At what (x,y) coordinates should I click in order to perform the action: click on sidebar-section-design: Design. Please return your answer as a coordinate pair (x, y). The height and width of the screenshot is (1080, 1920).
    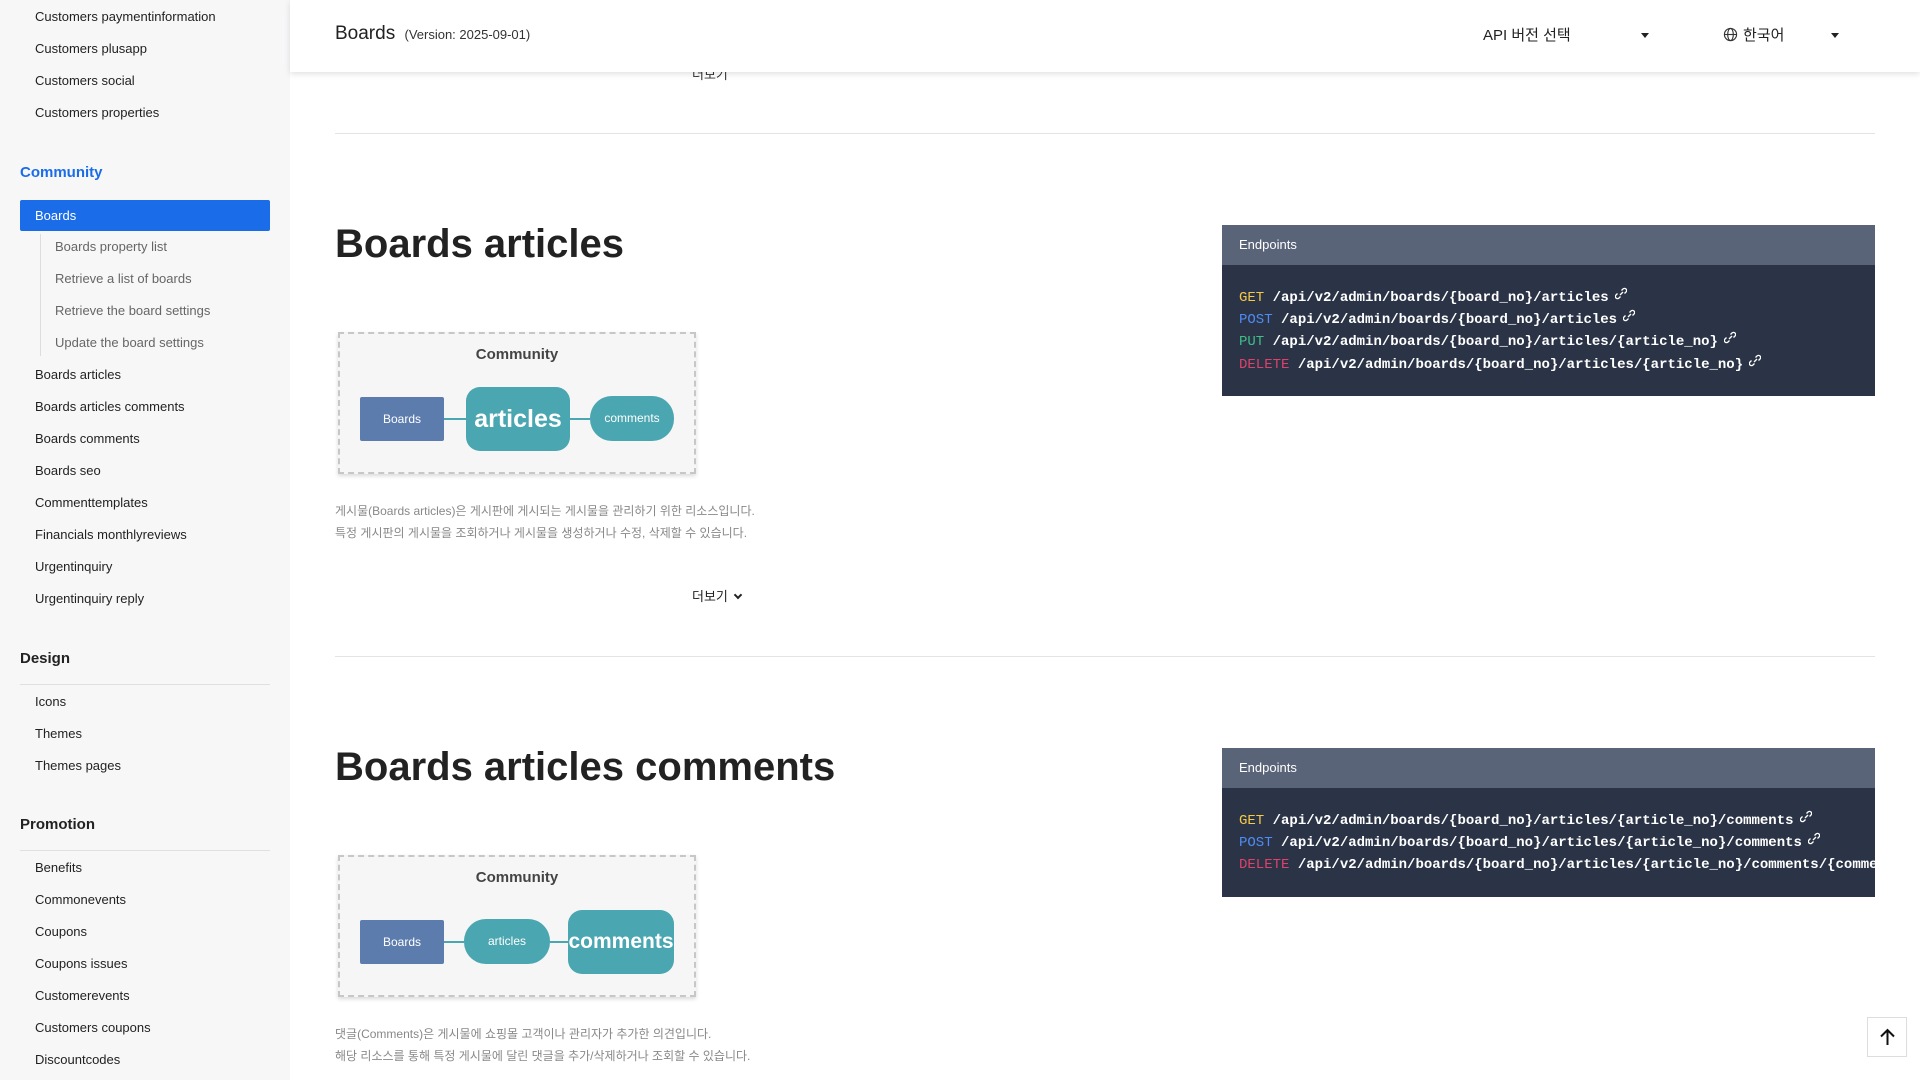
    Looking at the image, I should click on (45, 658).